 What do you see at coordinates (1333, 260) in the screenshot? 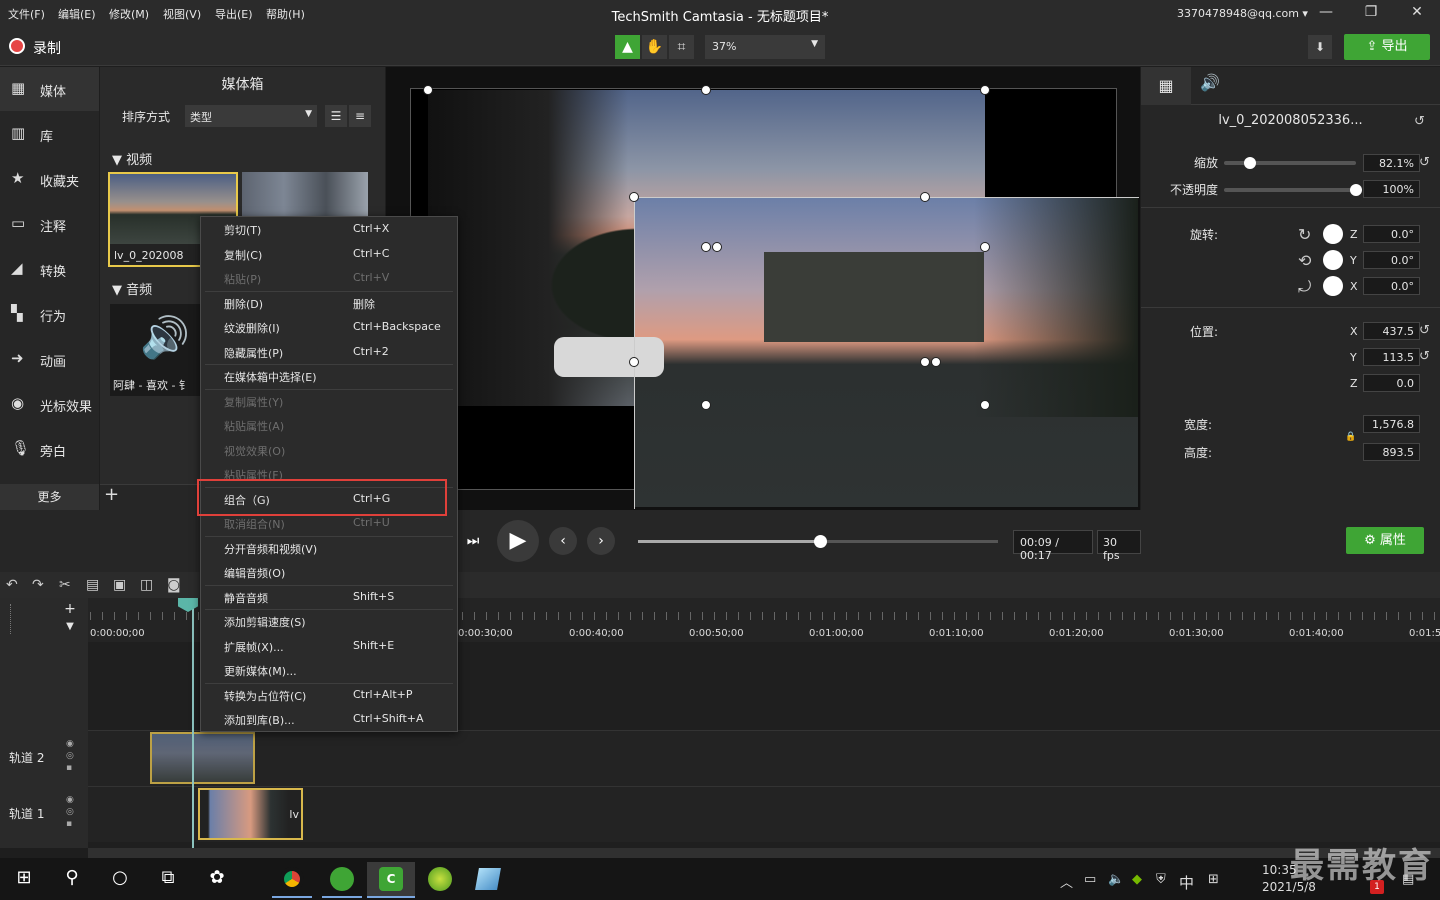
I see `rotation-y-dial` at bounding box center [1333, 260].